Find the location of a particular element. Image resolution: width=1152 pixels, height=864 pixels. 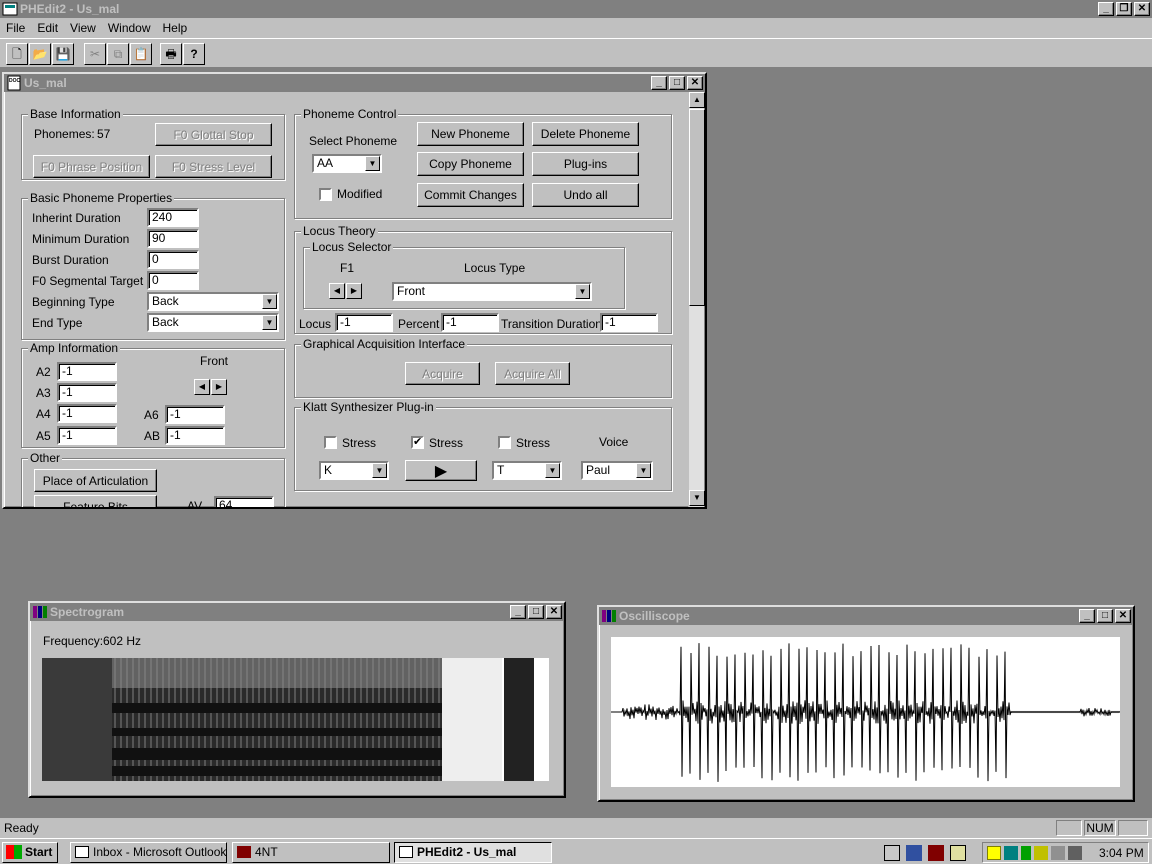

a2-field: -1 is located at coordinates (87, 371).